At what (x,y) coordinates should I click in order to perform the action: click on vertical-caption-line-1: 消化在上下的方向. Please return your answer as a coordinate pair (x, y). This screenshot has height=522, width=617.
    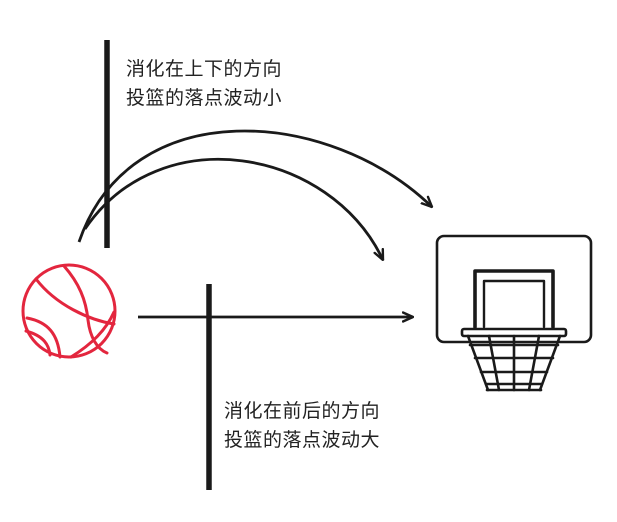
    Looking at the image, I should click on (204, 69).